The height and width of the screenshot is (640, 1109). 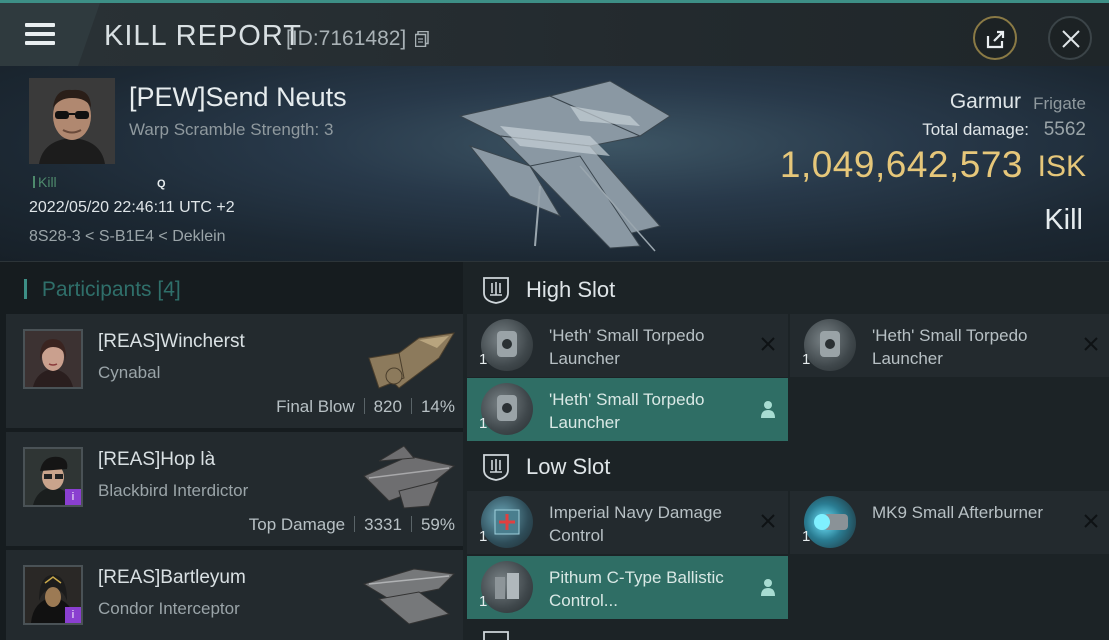 I want to click on share-icon, so click(x=995, y=39).